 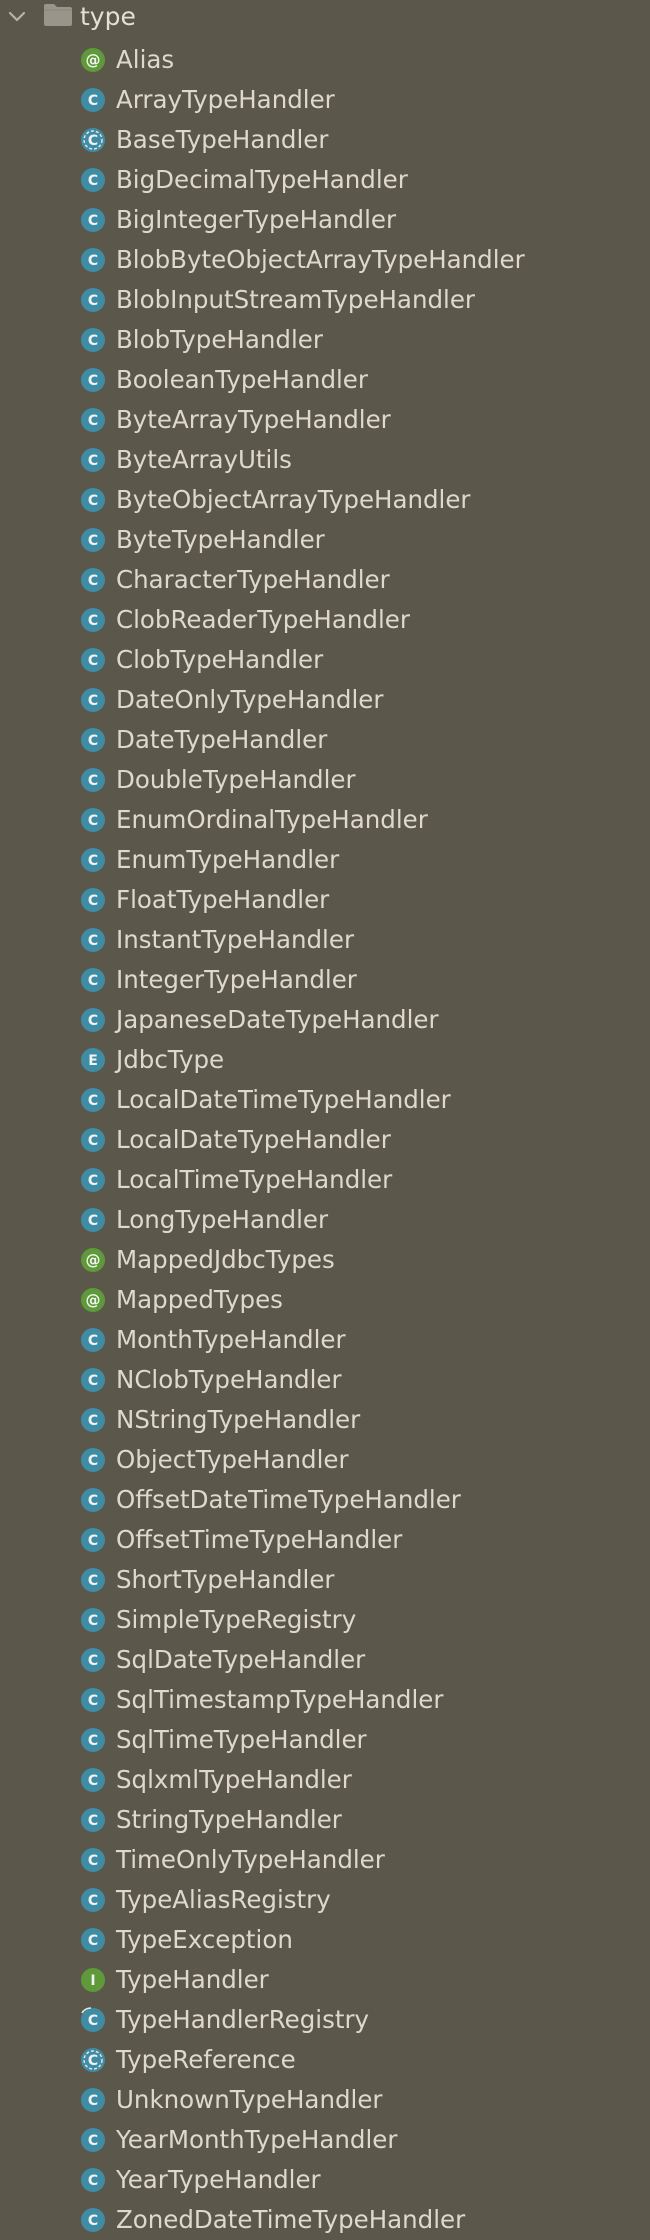 What do you see at coordinates (325, 1700) in the screenshot?
I see `tree-item: C SqlTimestampTypeHandler` at bounding box center [325, 1700].